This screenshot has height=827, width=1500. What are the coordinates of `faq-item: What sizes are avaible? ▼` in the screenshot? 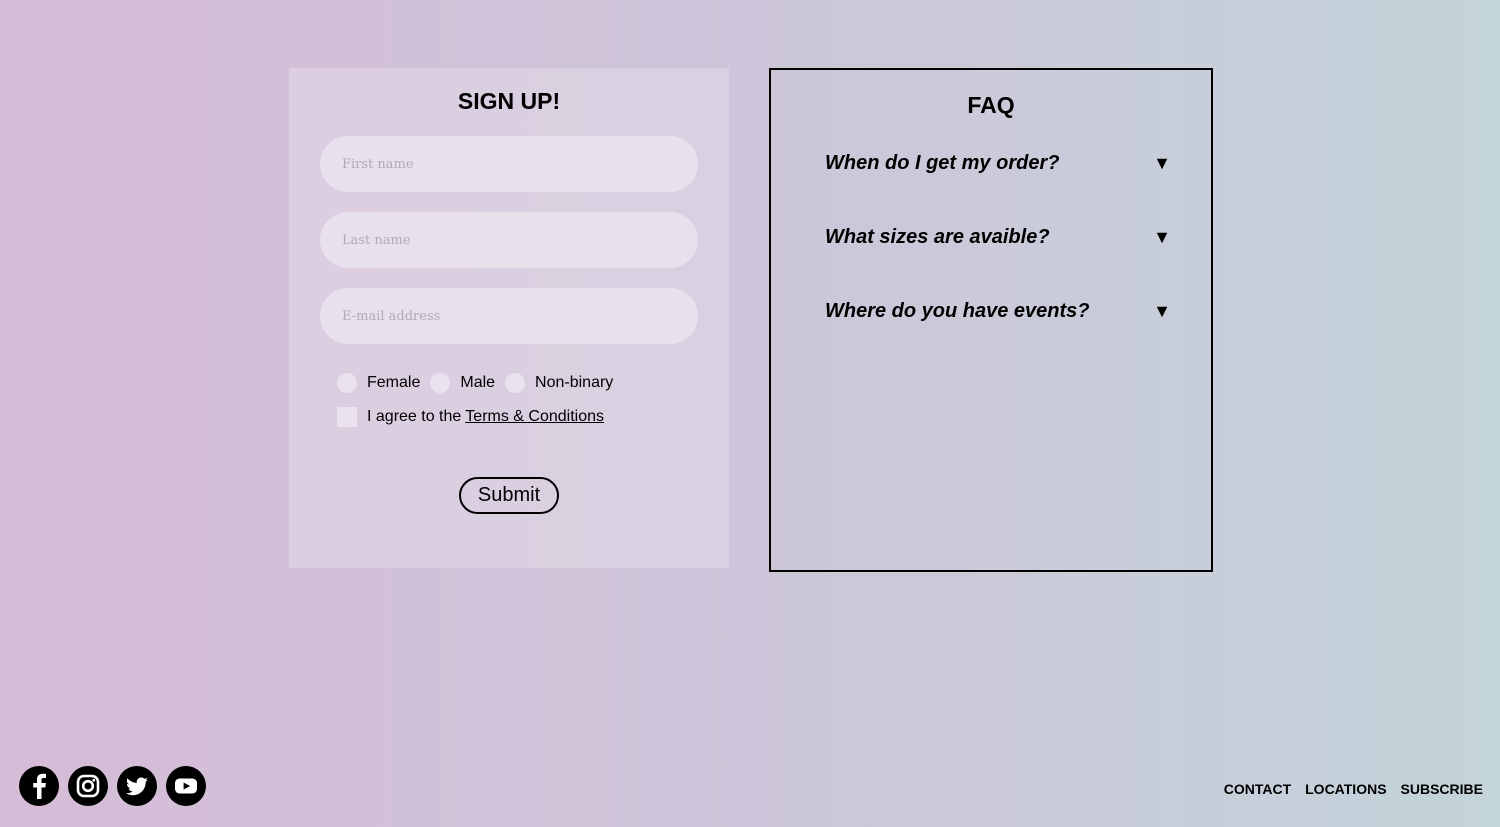 It's located at (998, 237).